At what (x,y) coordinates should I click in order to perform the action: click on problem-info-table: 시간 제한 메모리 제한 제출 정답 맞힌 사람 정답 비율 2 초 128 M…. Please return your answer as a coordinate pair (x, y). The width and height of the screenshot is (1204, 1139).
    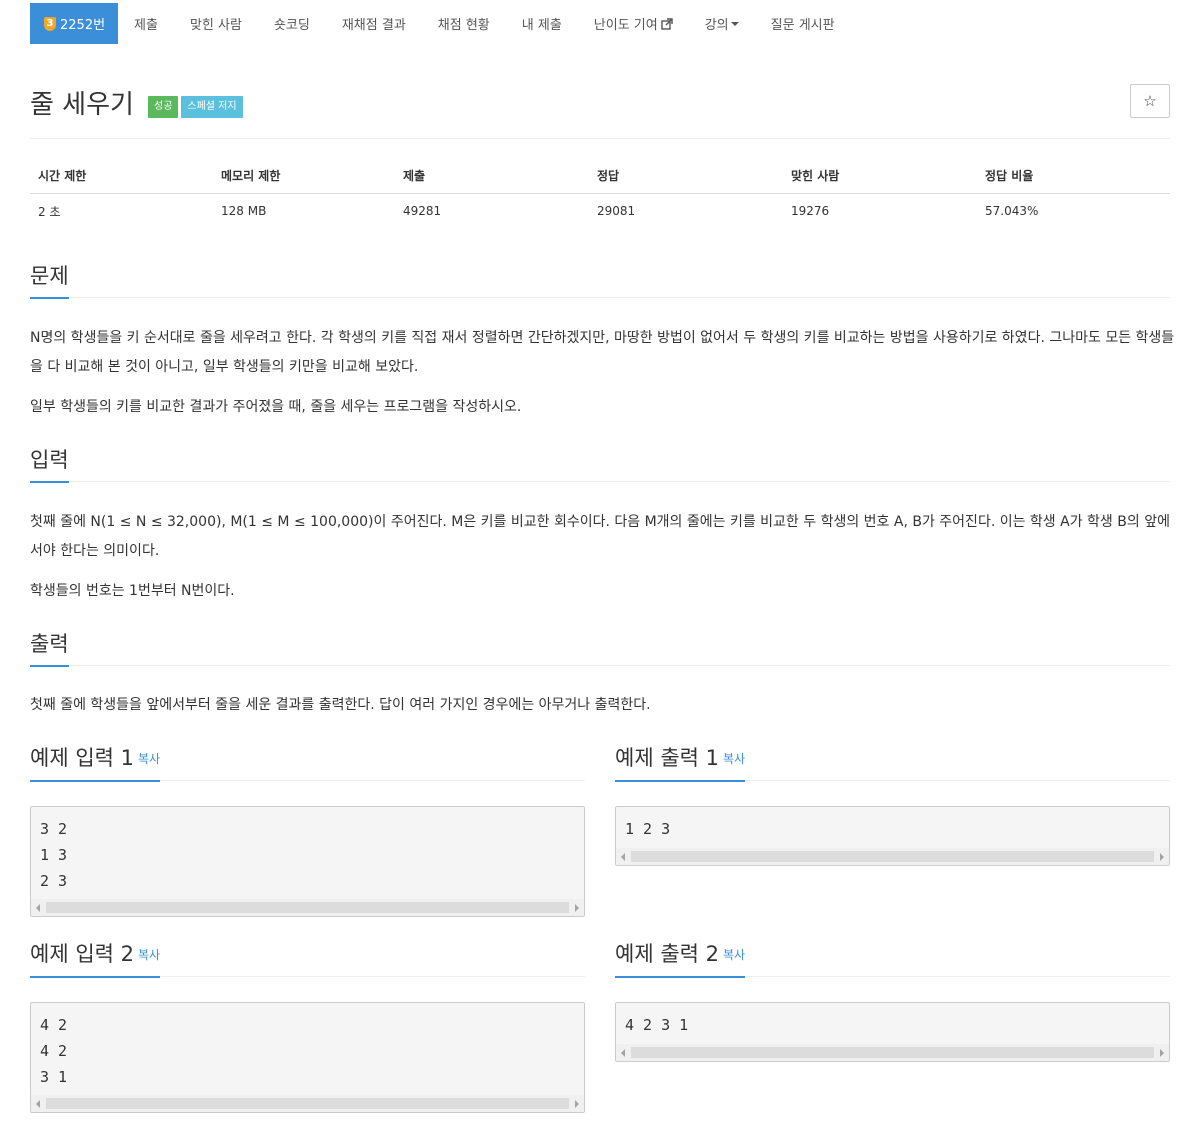
    Looking at the image, I should click on (600, 194).